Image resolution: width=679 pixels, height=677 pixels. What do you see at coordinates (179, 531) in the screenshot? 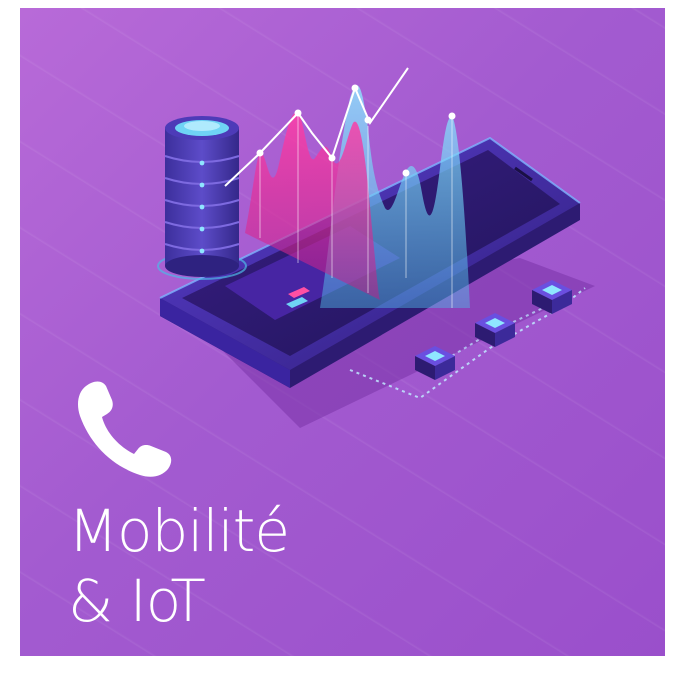
I see `title-line-1: Mobilité` at bounding box center [179, 531].